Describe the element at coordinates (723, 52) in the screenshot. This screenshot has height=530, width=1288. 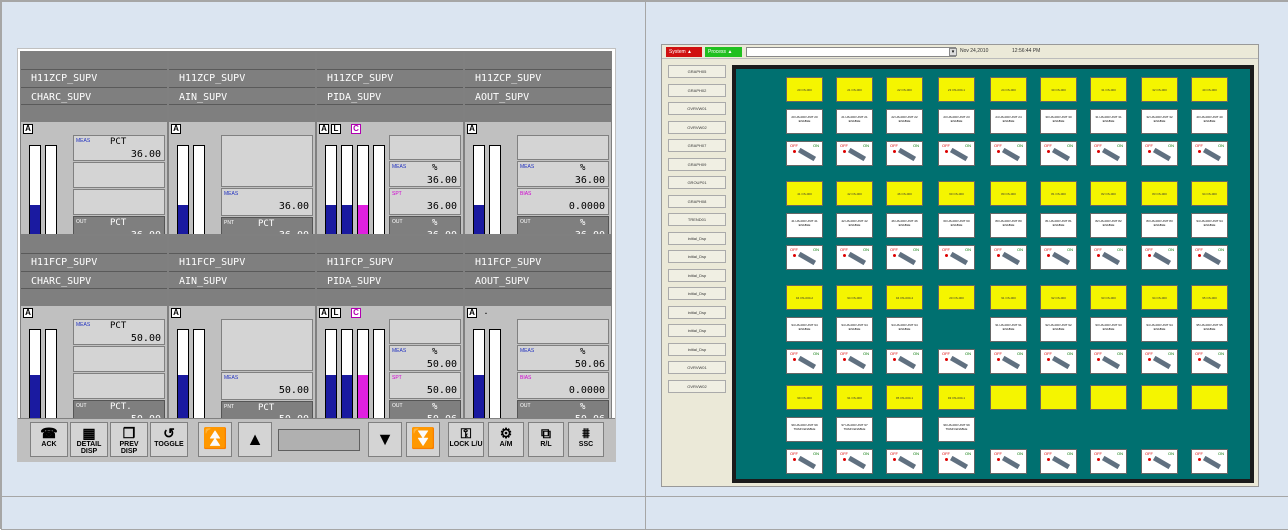
I see `process-alarm-button: Process ▲` at that location.